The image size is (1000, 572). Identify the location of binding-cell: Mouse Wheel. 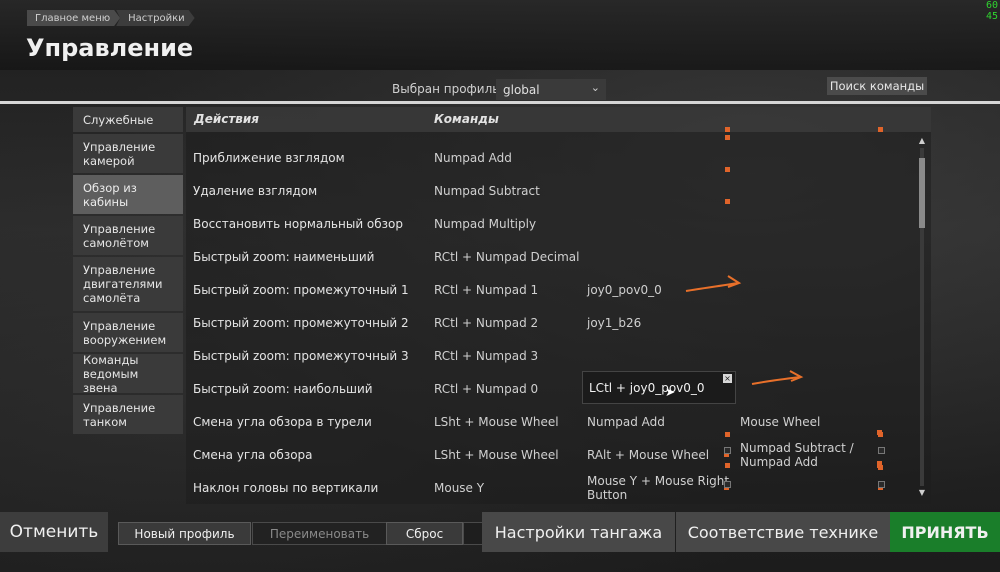
(810, 421).